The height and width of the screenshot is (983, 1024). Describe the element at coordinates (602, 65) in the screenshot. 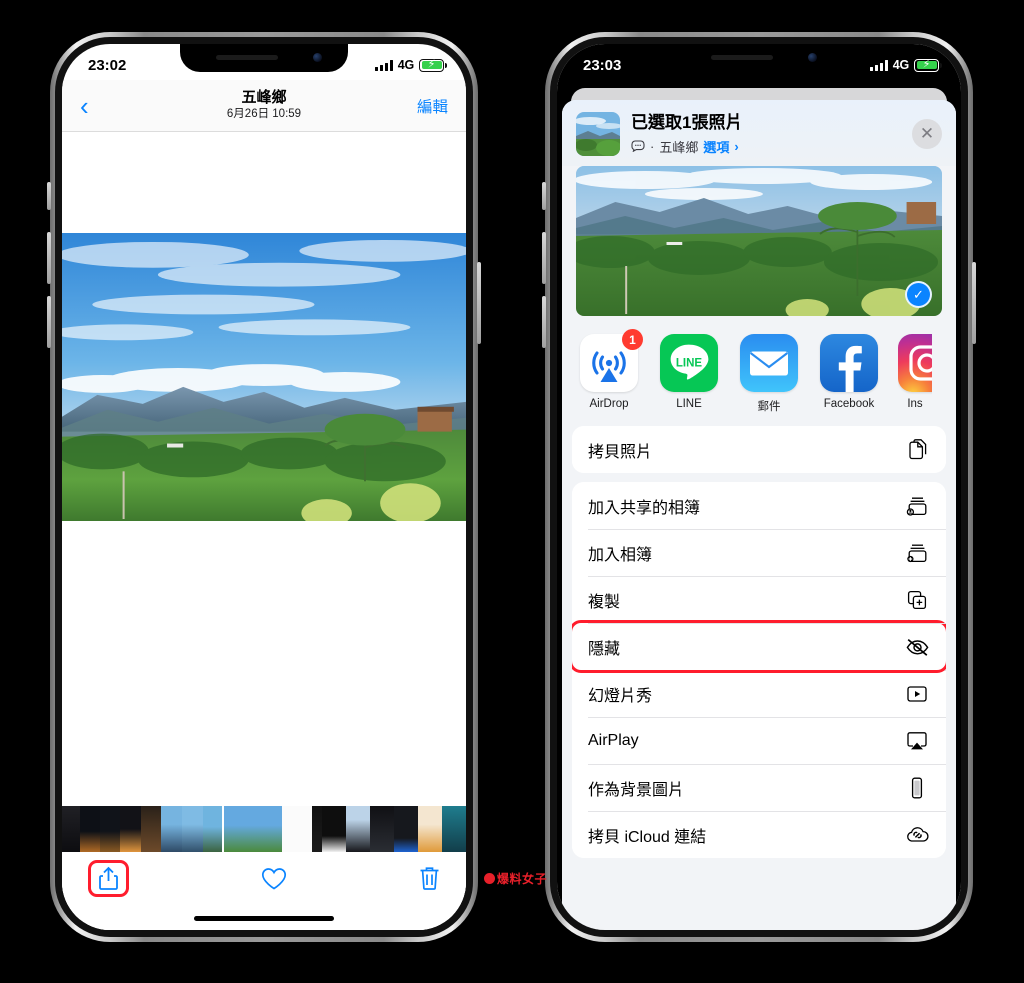

I see `status-time-right: 23:03` at that location.